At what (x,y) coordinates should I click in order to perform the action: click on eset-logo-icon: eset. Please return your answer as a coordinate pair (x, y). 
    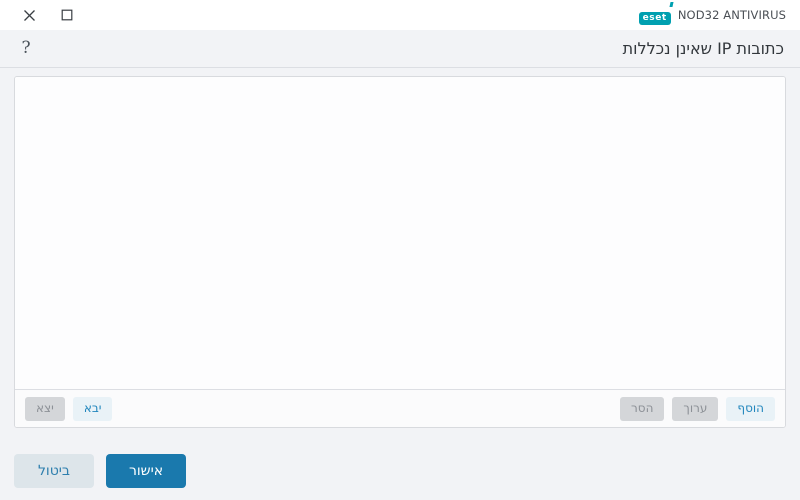
    Looking at the image, I should click on (656, 13).